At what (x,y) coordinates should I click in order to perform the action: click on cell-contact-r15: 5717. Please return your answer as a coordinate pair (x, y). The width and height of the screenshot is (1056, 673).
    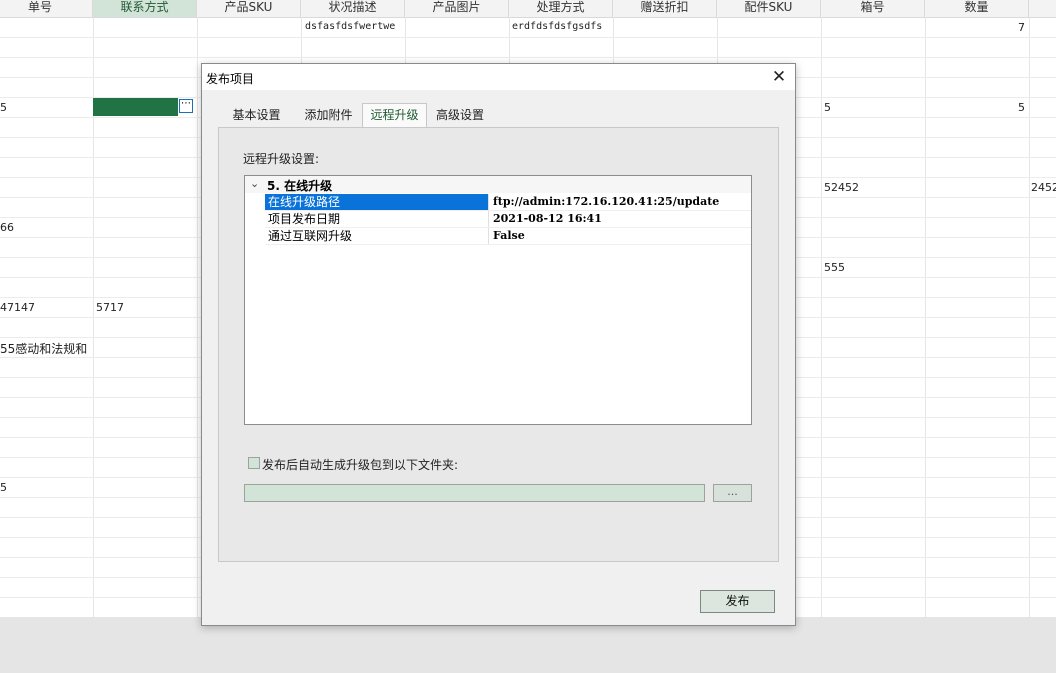
    Looking at the image, I should click on (110, 307).